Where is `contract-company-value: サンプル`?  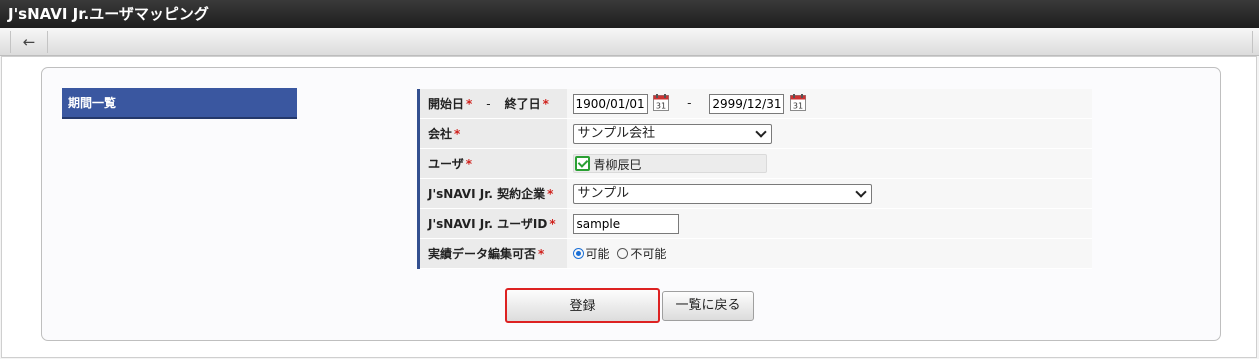 contract-company-value: サンプル is located at coordinates (603, 193).